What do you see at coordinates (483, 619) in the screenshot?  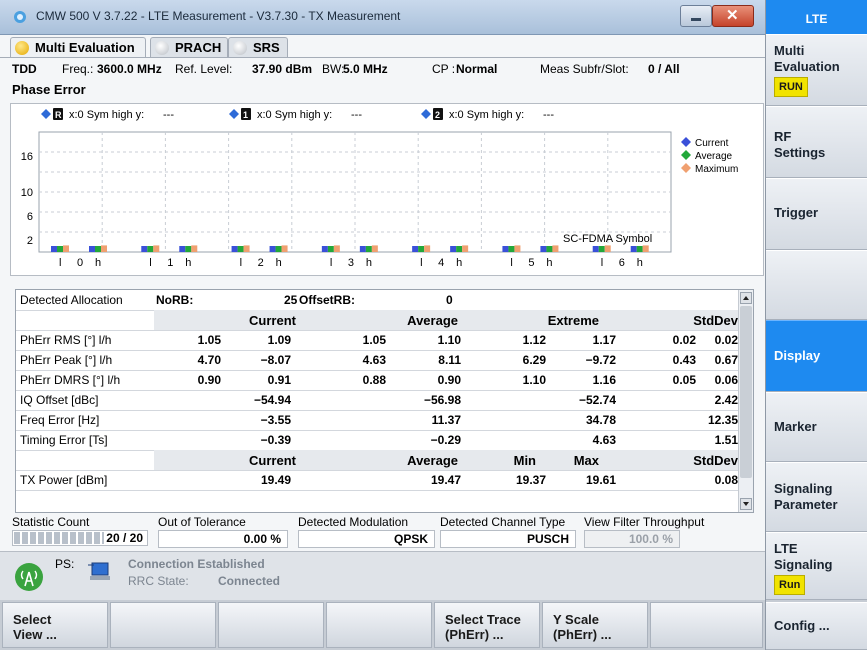 I see `softkey-line1: Select Trace` at bounding box center [483, 619].